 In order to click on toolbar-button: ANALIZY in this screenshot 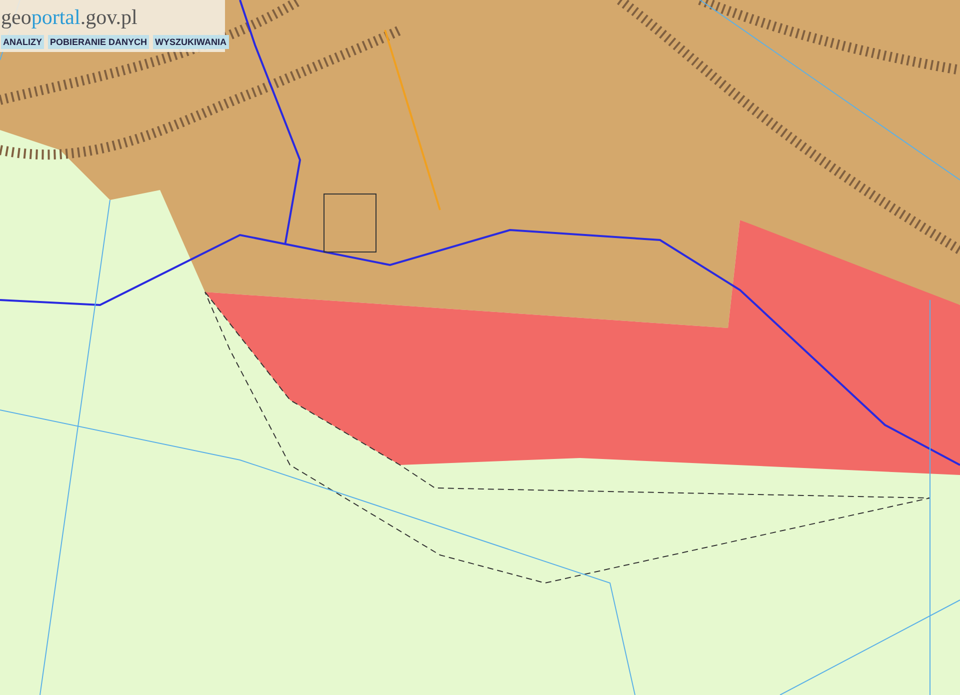, I will do `click(22, 42)`.